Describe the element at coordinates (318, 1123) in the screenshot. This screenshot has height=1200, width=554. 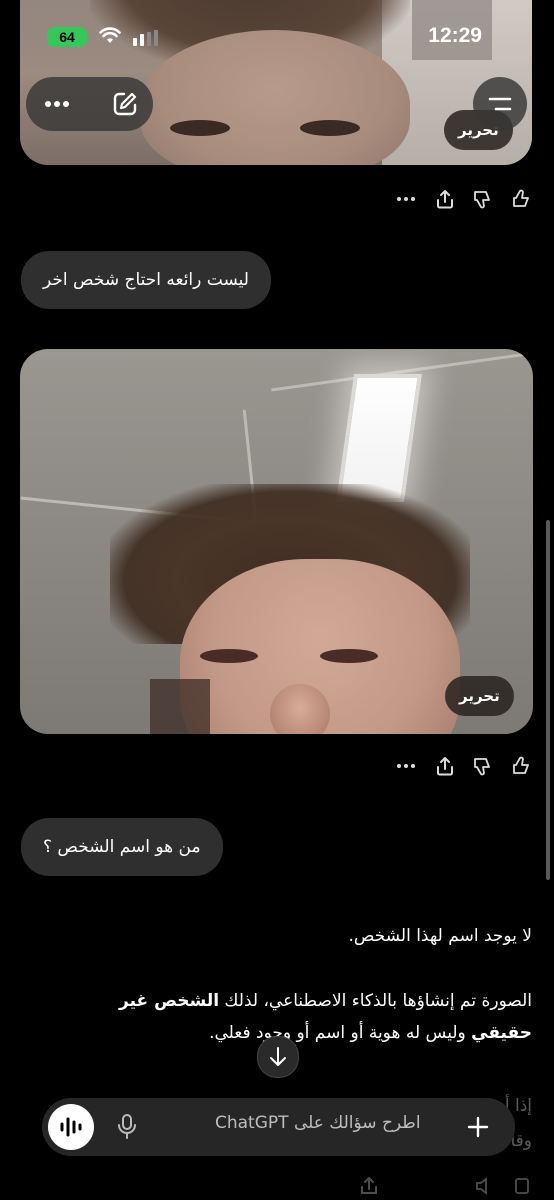
I see `composer-input: اطرح سؤالك على ChatGPT` at that location.